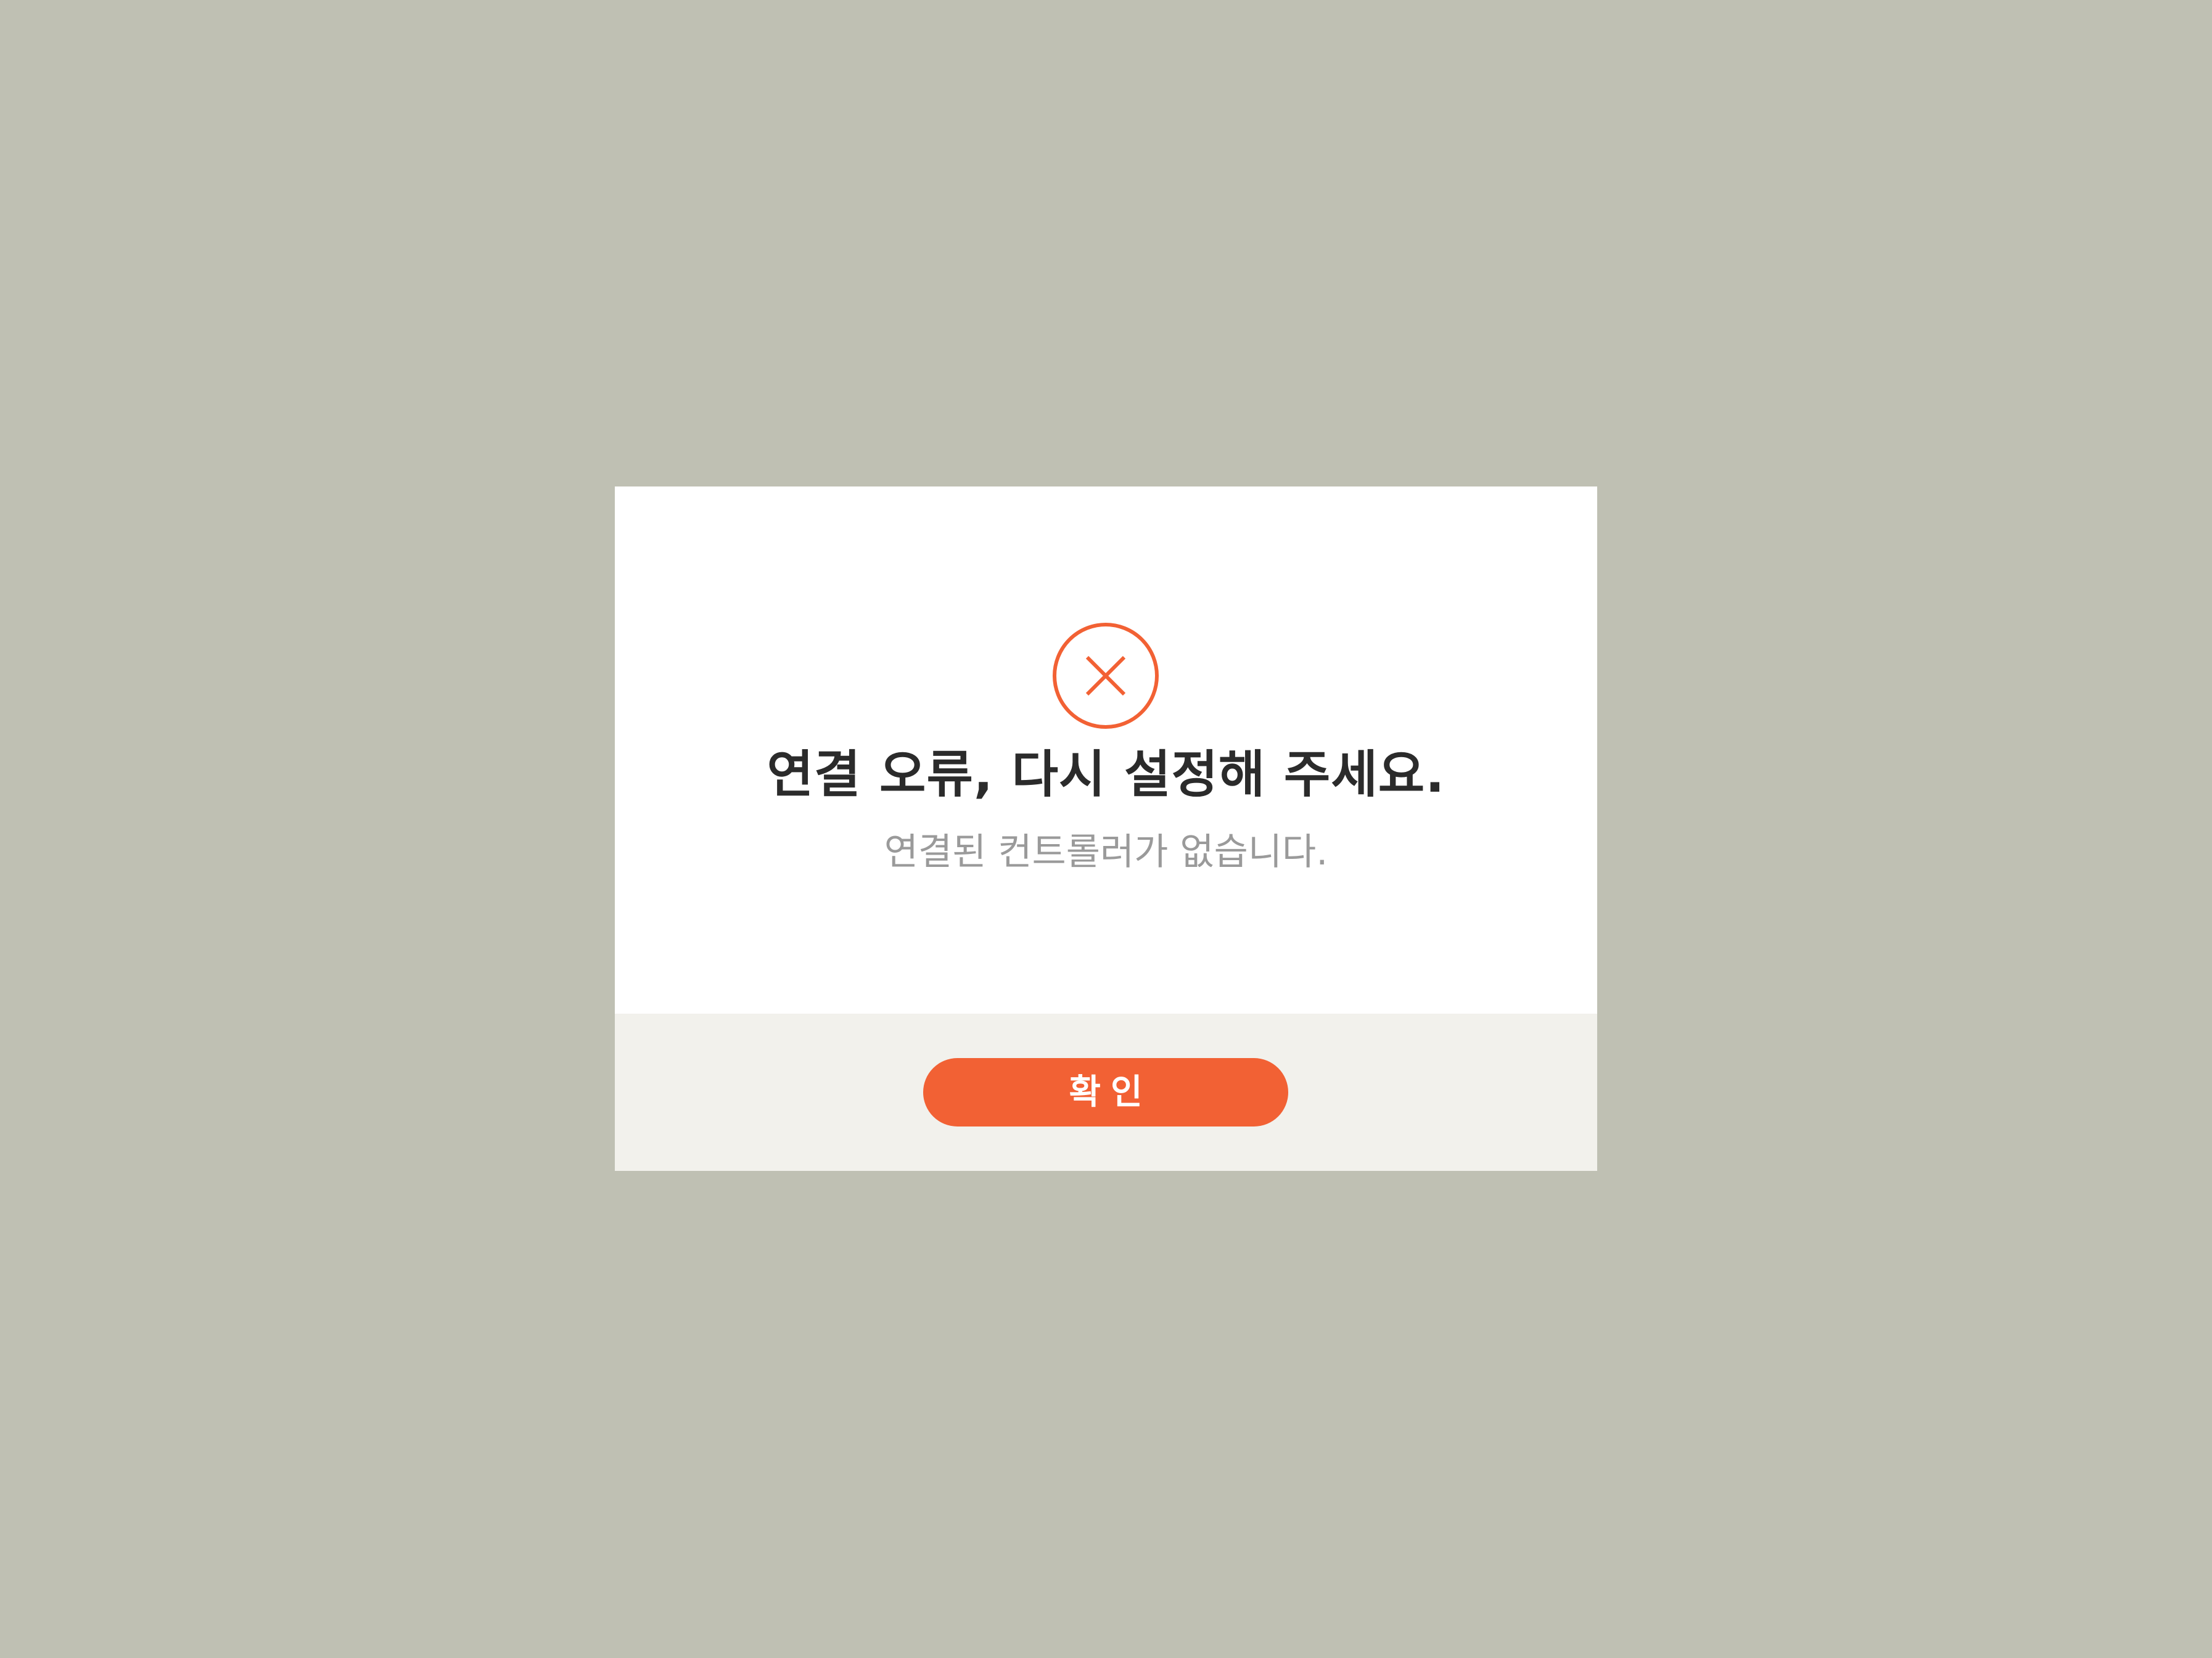 The width and height of the screenshot is (2212, 1658). I want to click on dialog-message: 연결된 컨트롤러가 없습니다., so click(1106, 852).